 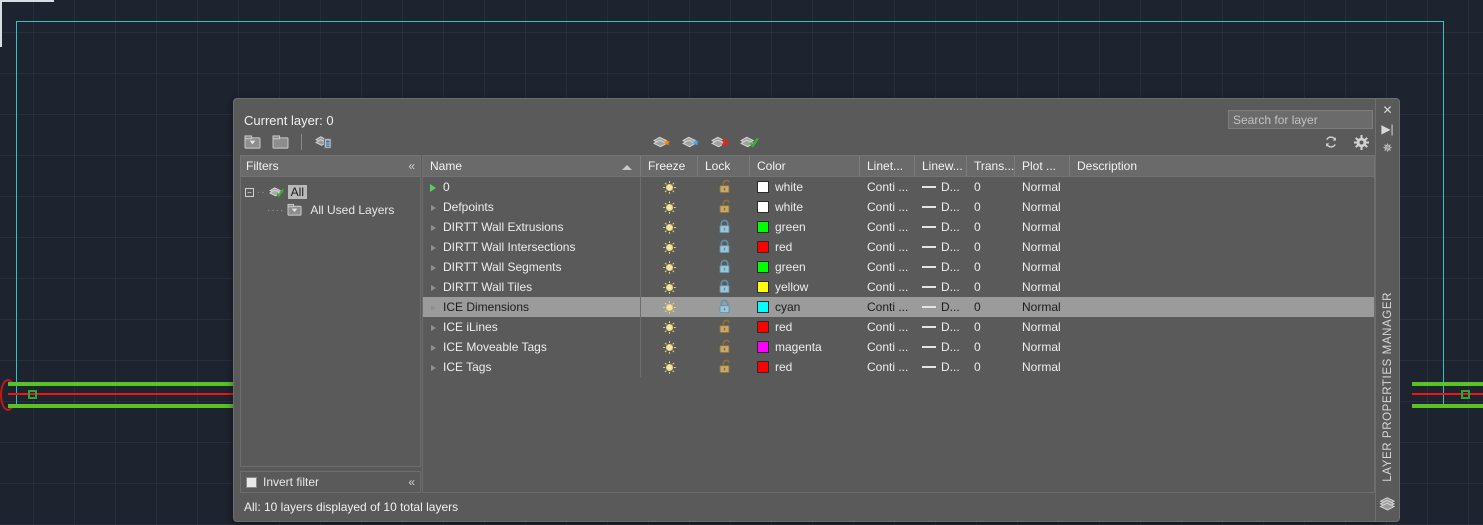 I want to click on new-property-filter-icon, so click(x=252, y=142).